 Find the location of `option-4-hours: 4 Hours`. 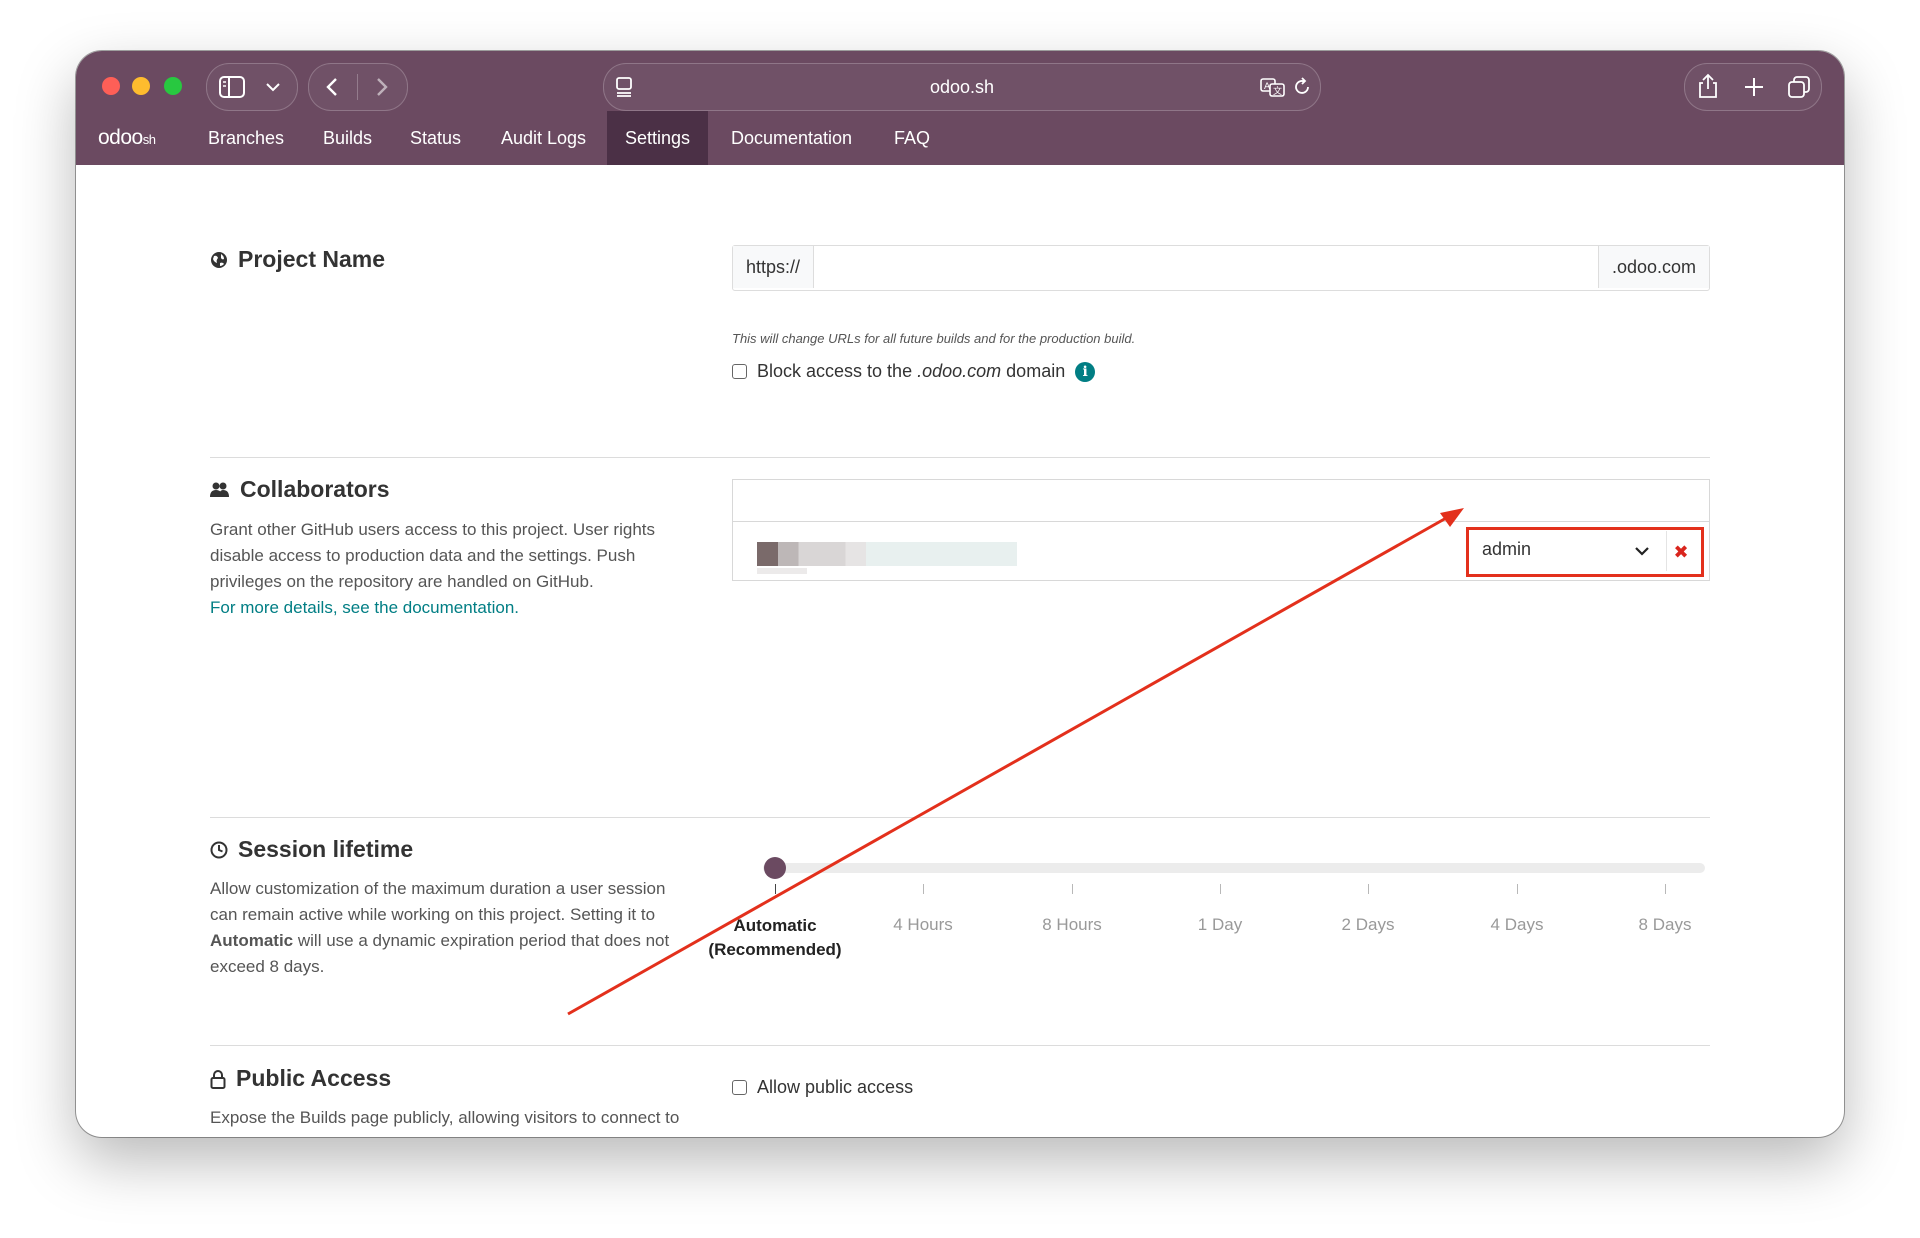

option-4-hours: 4 Hours is located at coordinates (923, 925).